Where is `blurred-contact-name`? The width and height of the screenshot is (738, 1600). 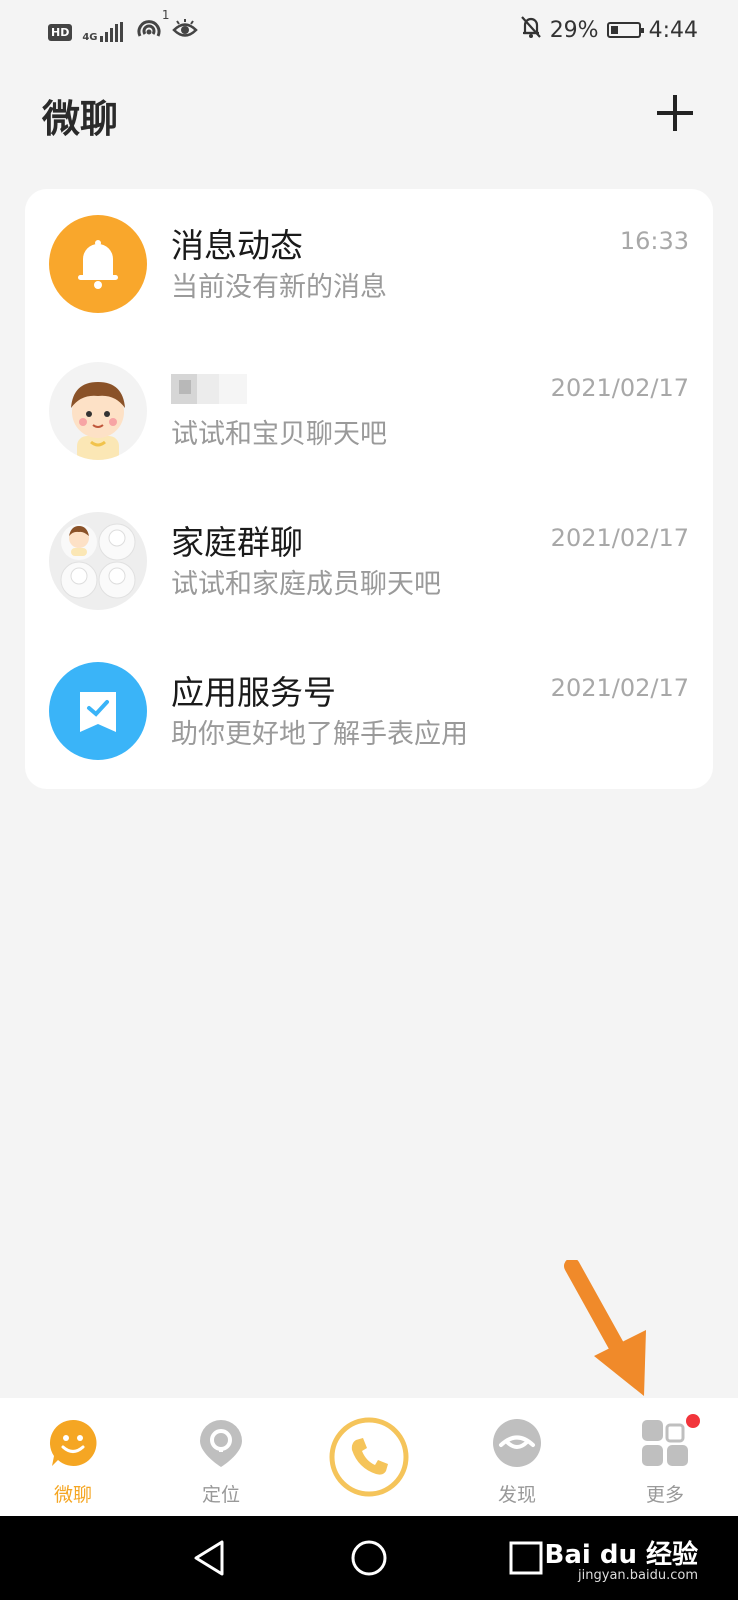
blurred-contact-name is located at coordinates (211, 388).